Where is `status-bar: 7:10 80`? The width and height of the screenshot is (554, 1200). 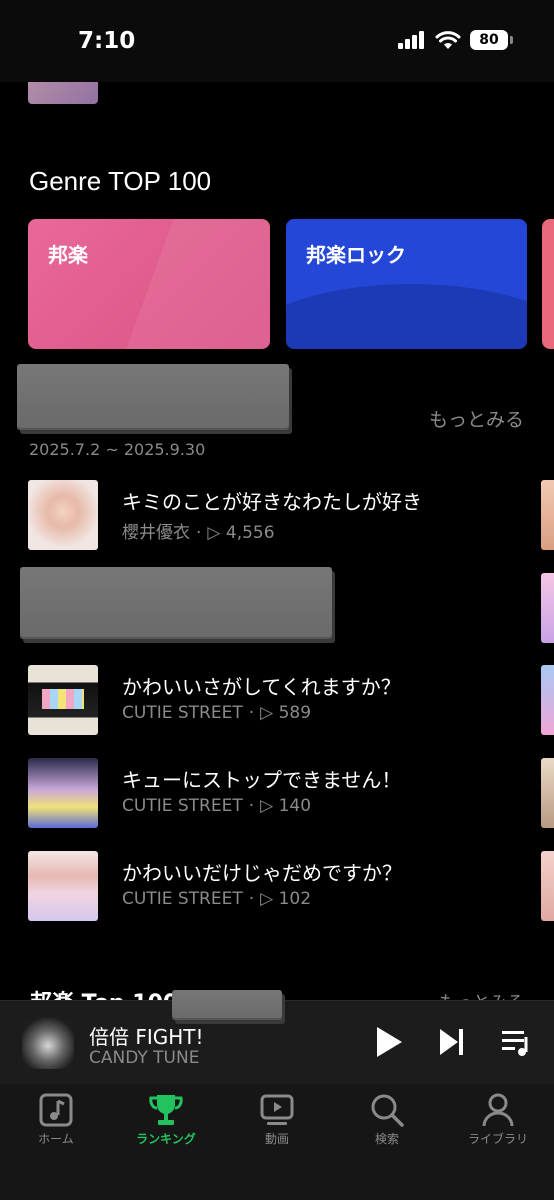
status-bar: 7:10 80 is located at coordinates (277, 41).